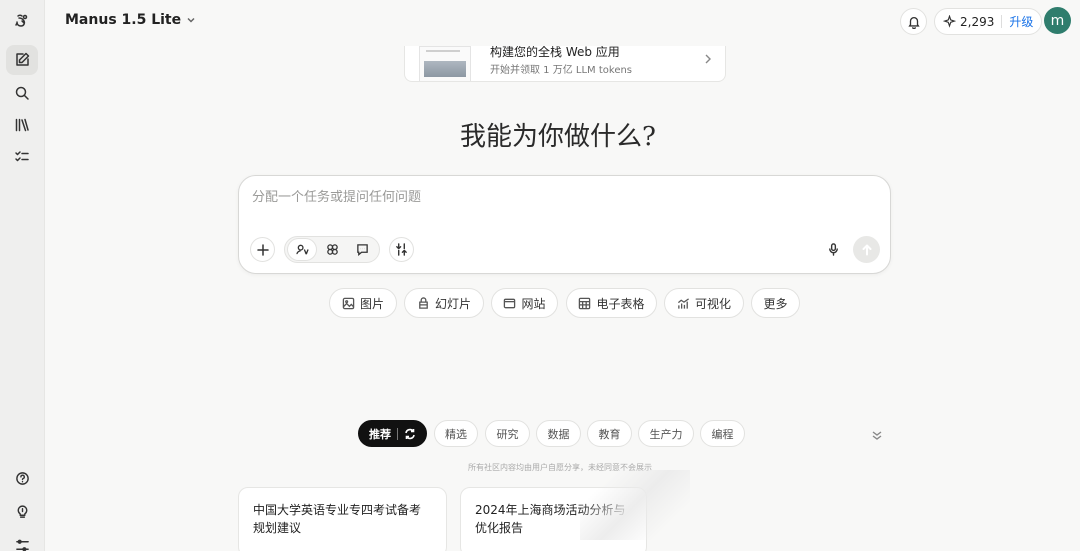 The image size is (1080, 551). Describe the element at coordinates (337, 519) in the screenshot. I see `card-title: 中国大学英语专业专四考试备考规划建议` at that location.